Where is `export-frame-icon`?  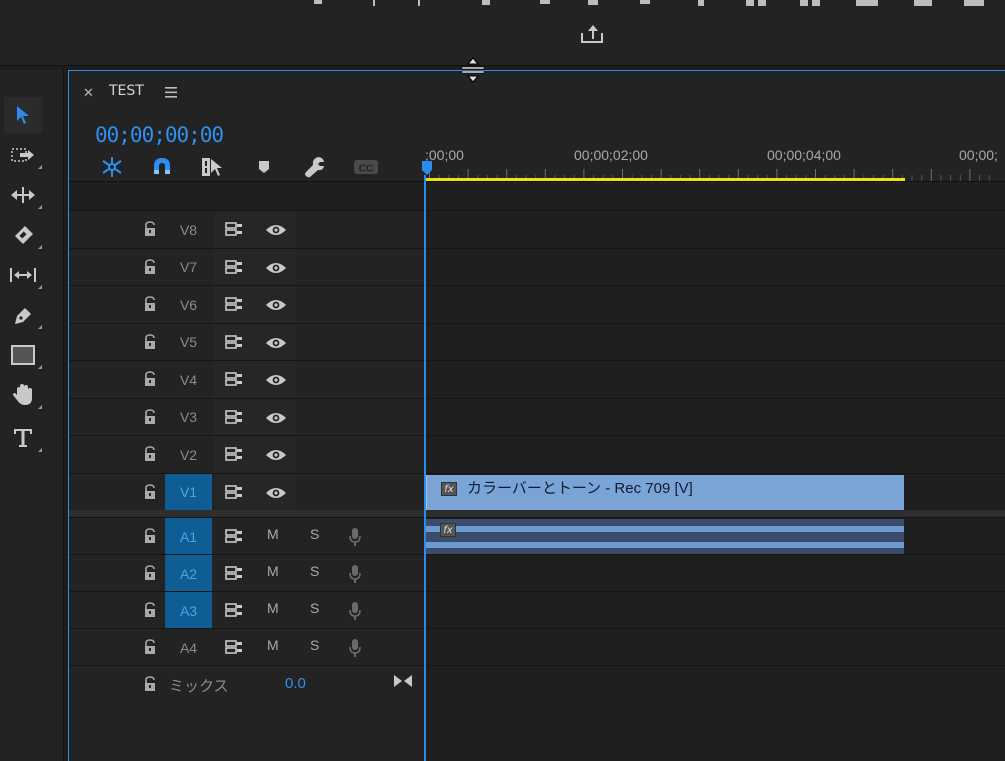
export-frame-icon is located at coordinates (592, 33).